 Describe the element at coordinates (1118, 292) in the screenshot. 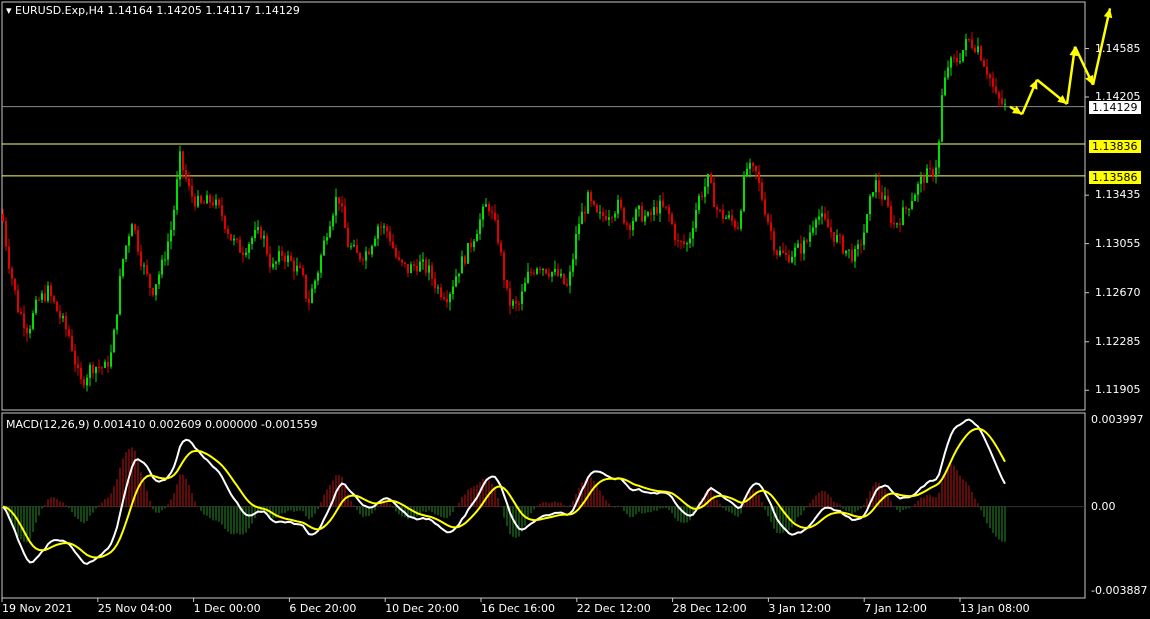

I see `price-tick-label: 1.12670` at that location.